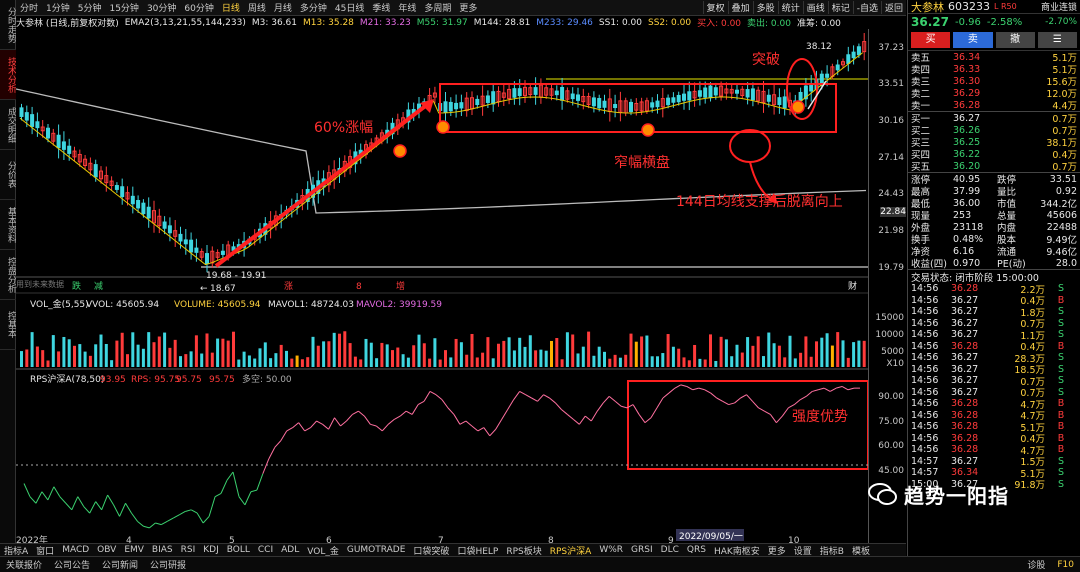  What do you see at coordinates (290, 550) in the screenshot?
I see `indicator-tab: ADL` at bounding box center [290, 550].